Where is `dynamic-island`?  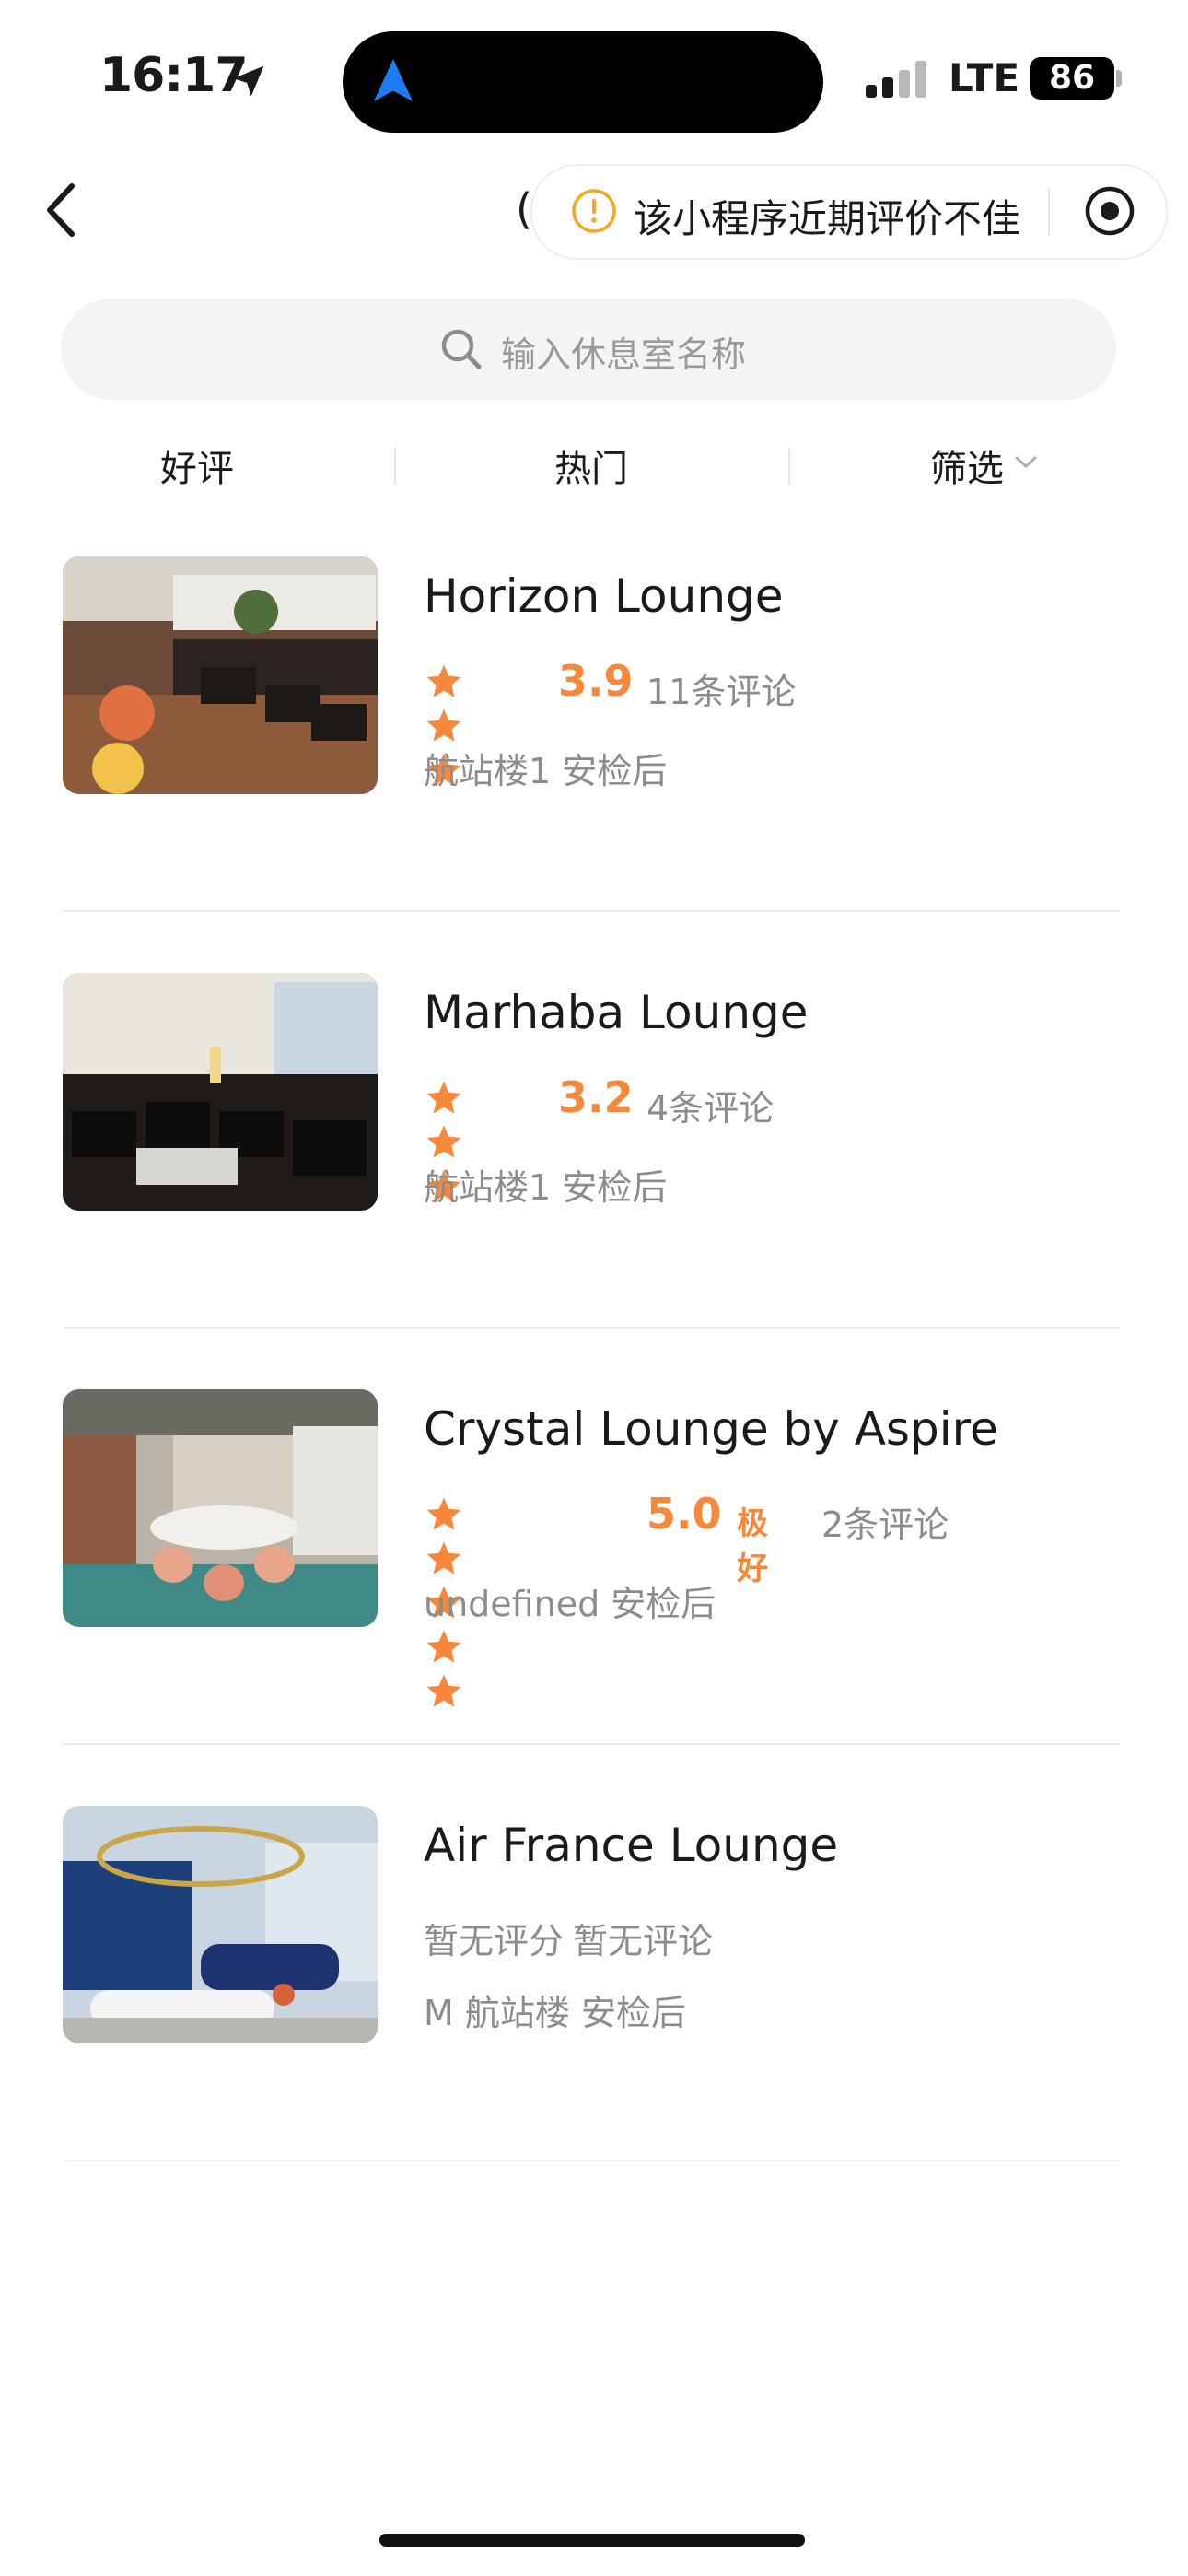
dynamic-island is located at coordinates (583, 82).